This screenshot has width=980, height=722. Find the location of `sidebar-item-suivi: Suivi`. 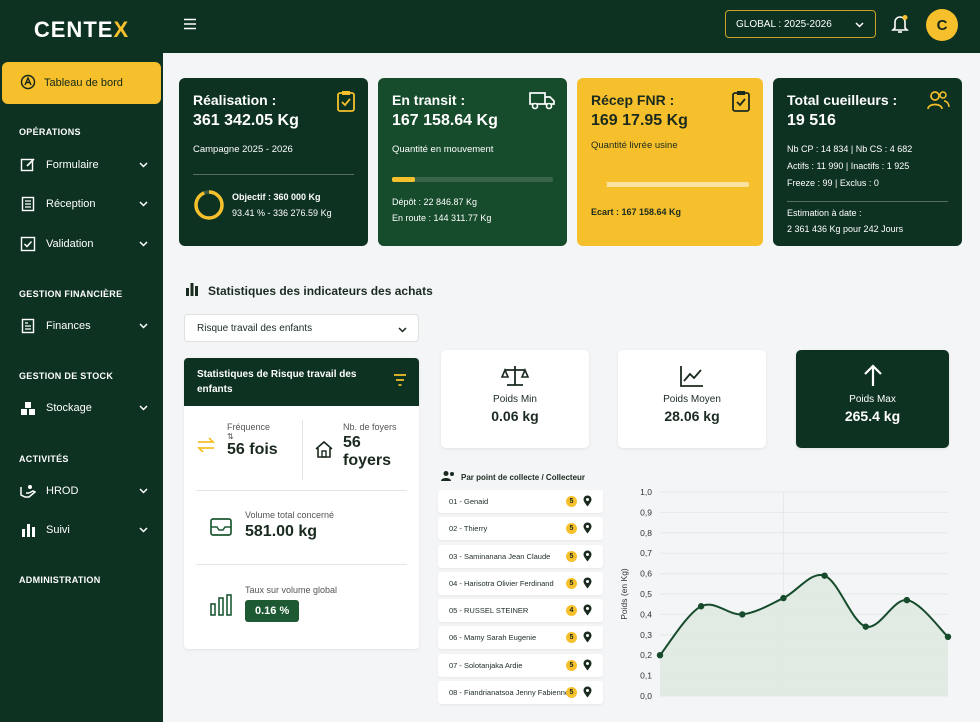

sidebar-item-suivi: Suivi is located at coordinates (81, 530).